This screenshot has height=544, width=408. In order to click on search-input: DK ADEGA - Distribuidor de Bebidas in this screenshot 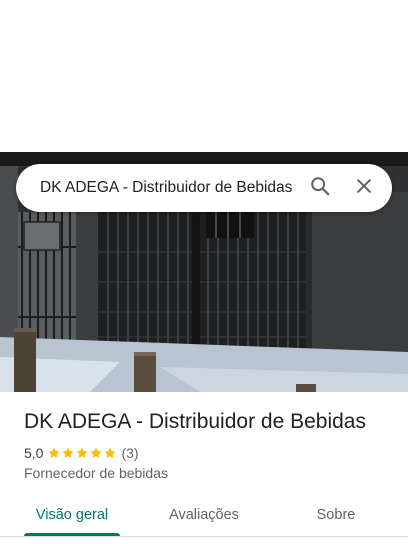, I will do `click(166, 188)`.